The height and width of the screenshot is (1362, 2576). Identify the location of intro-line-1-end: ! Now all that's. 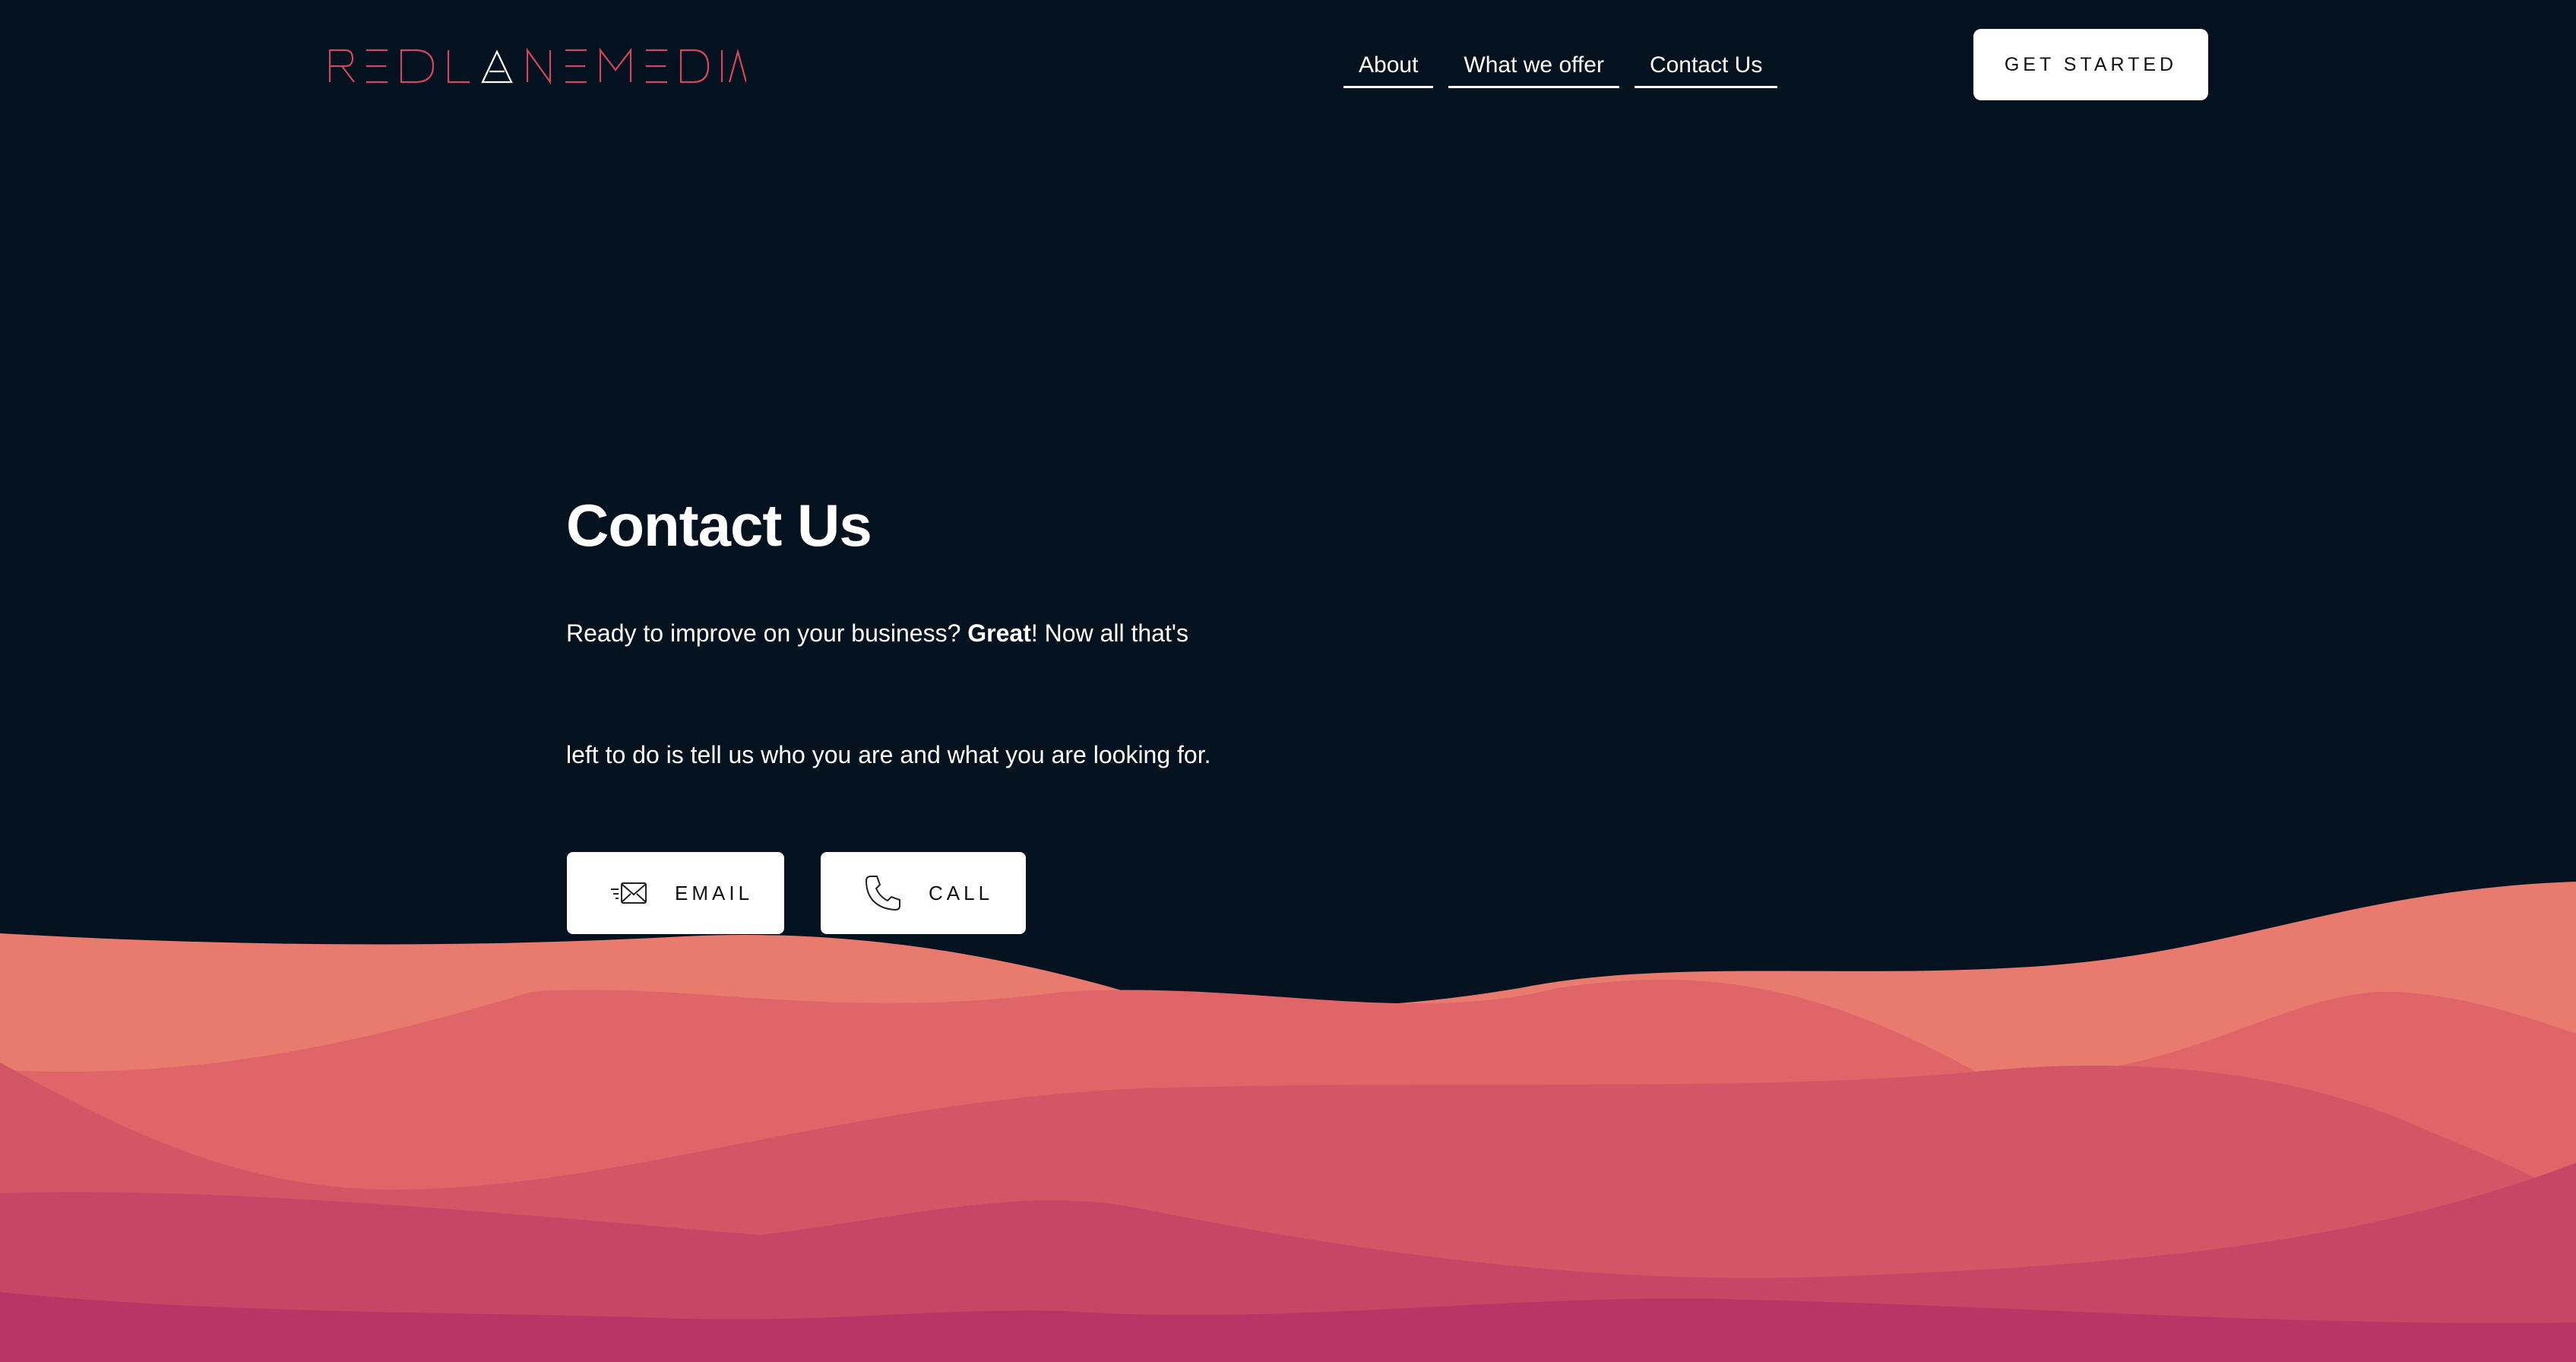
(1109, 633).